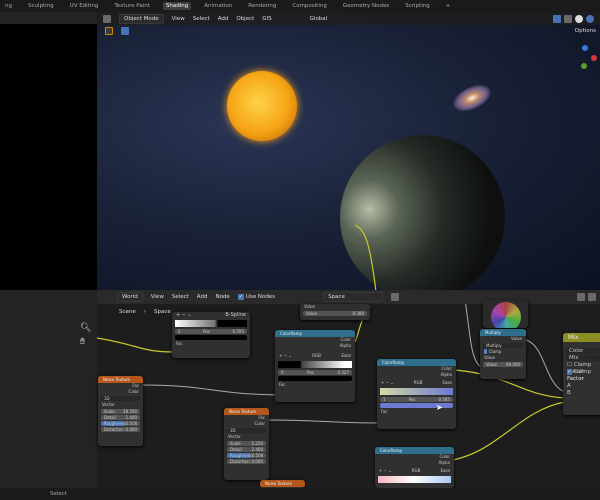 This screenshot has height=500, width=600. I want to click on scale-field: Scale 5.250, so click(246, 443).